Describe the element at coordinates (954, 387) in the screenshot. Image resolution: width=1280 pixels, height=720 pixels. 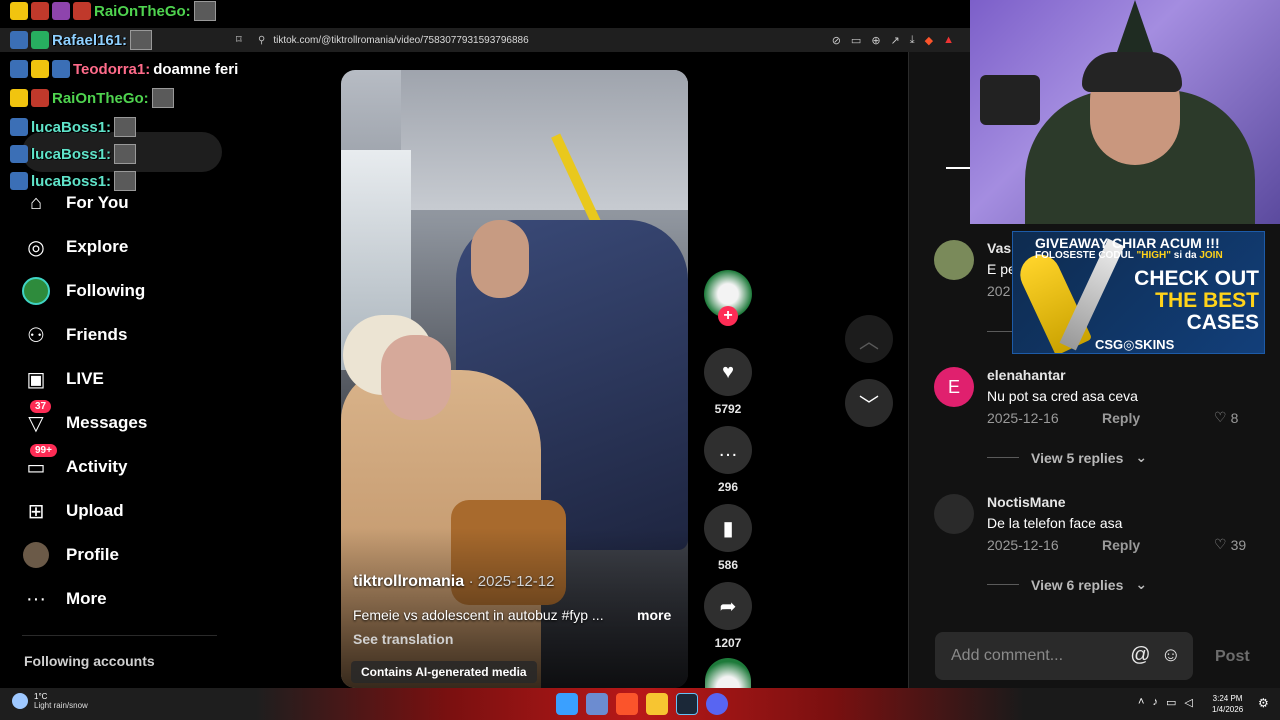
I see `commenter-avatar: E` at that location.